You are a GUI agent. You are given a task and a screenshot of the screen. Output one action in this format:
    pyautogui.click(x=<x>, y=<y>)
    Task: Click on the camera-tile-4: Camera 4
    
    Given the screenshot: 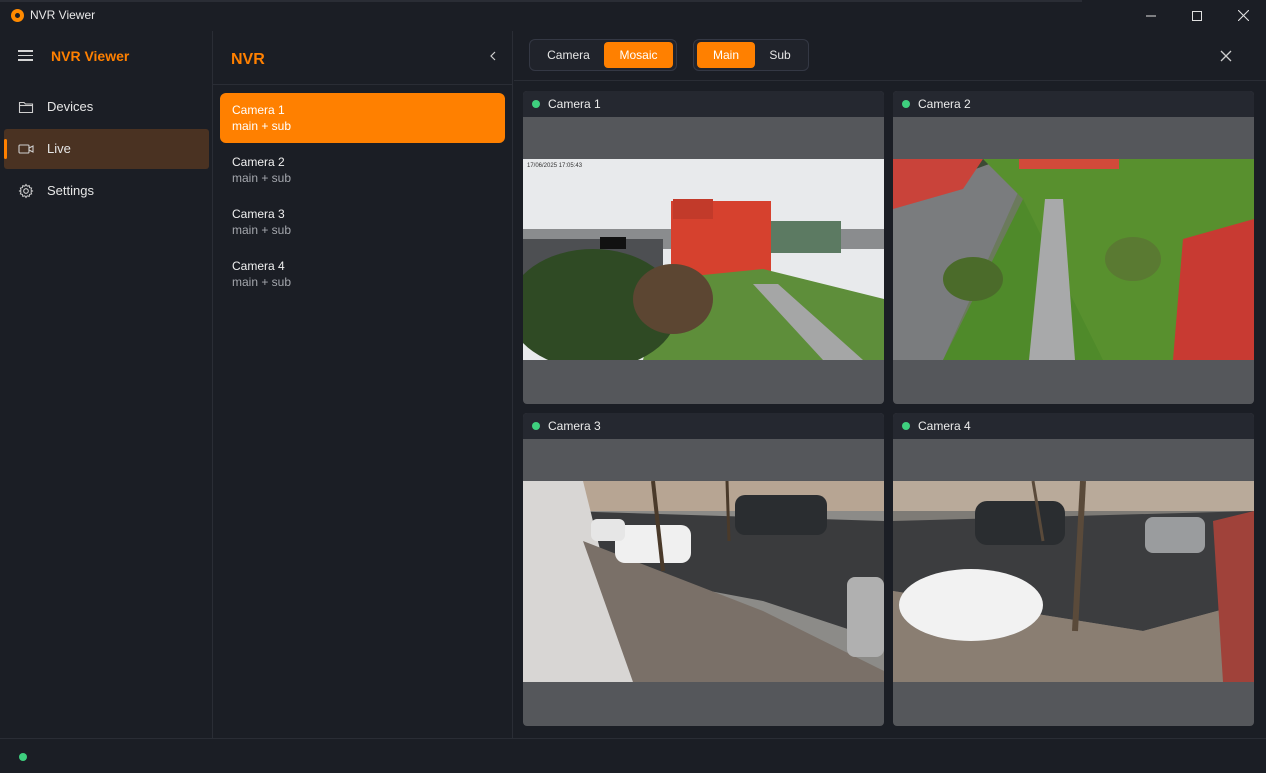 What is the action you would take?
    pyautogui.click(x=1073, y=569)
    